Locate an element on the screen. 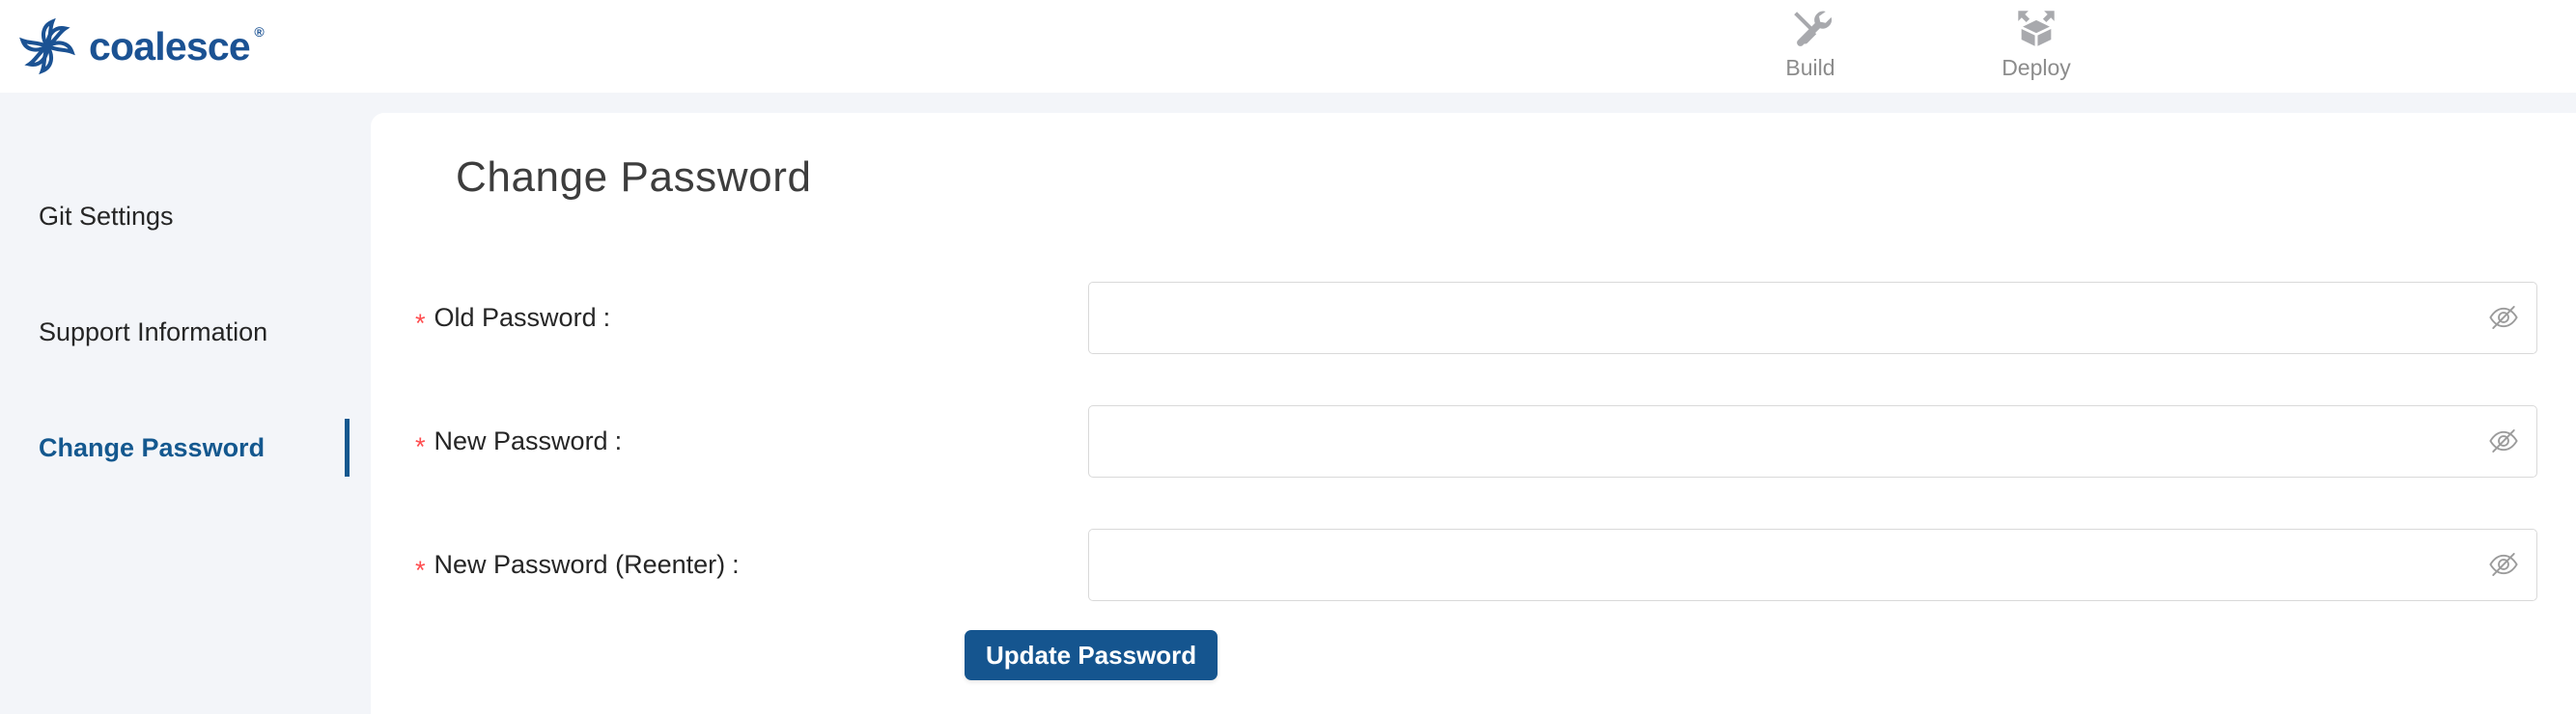 This screenshot has width=2576, height=714. registered-trademark-icon: ® is located at coordinates (259, 32).